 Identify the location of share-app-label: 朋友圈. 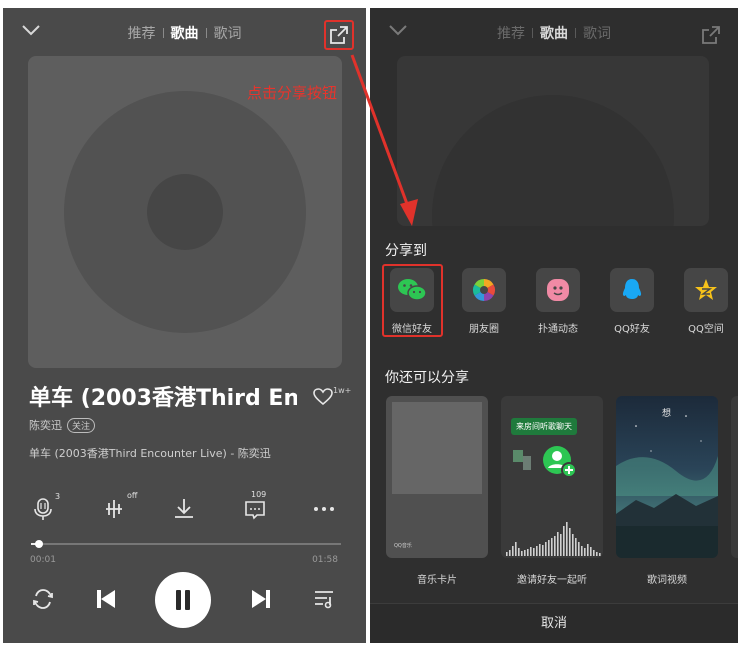
(484, 329).